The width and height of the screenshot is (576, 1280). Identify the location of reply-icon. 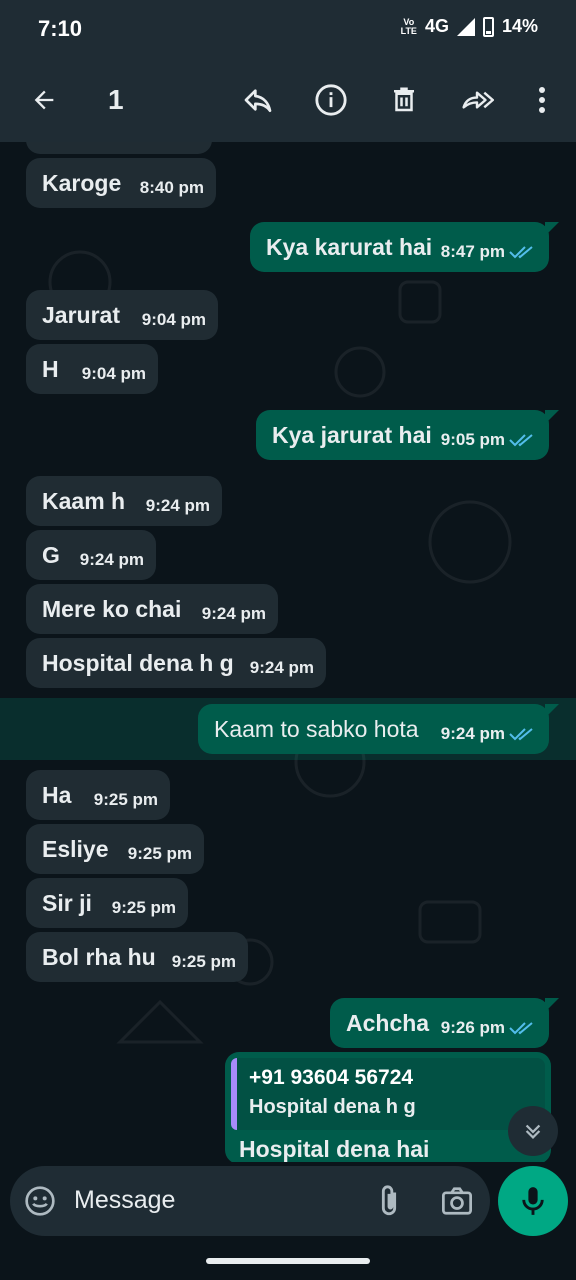
(258, 100).